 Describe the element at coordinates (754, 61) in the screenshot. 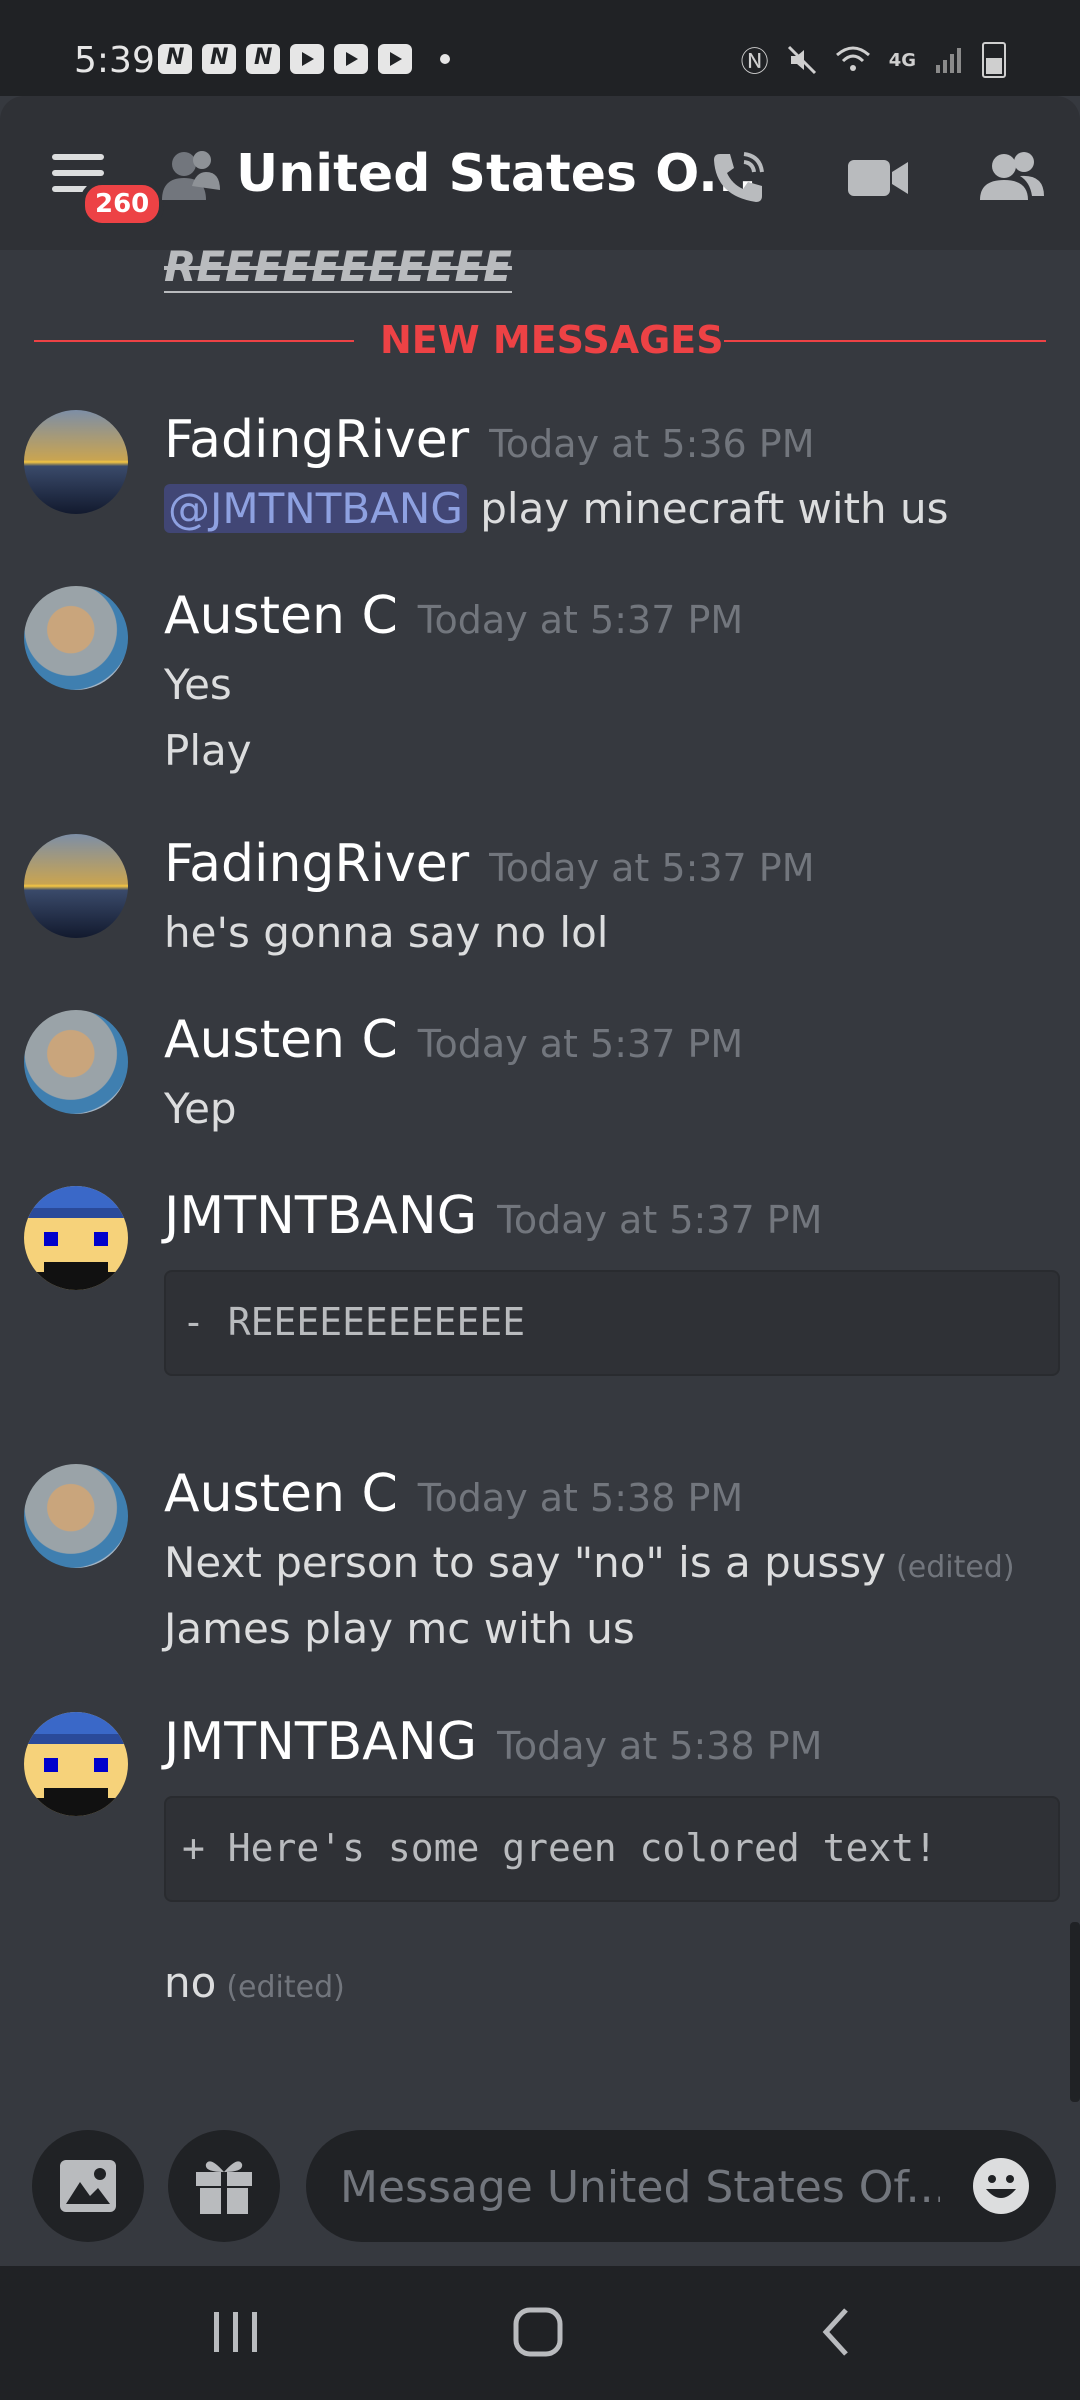

I see `nfc-icon: Ⓝ` at that location.